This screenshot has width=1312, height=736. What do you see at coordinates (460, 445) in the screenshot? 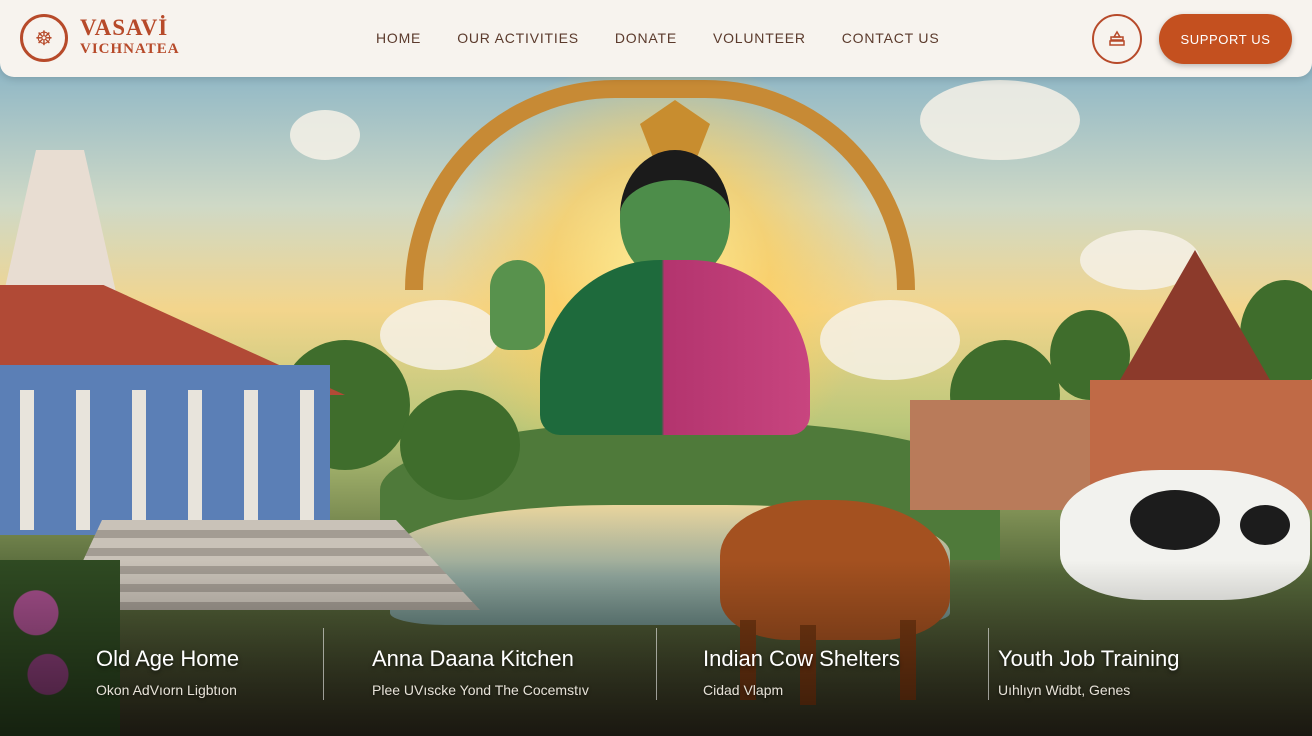
I see `tree` at bounding box center [460, 445].